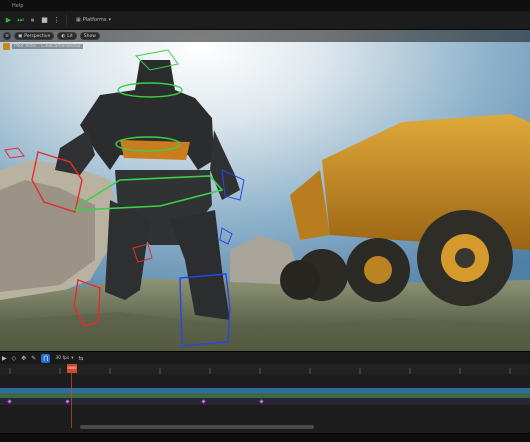  What do you see at coordinates (20, 36) in the screenshot?
I see `camera-icon: ▣` at bounding box center [20, 36].